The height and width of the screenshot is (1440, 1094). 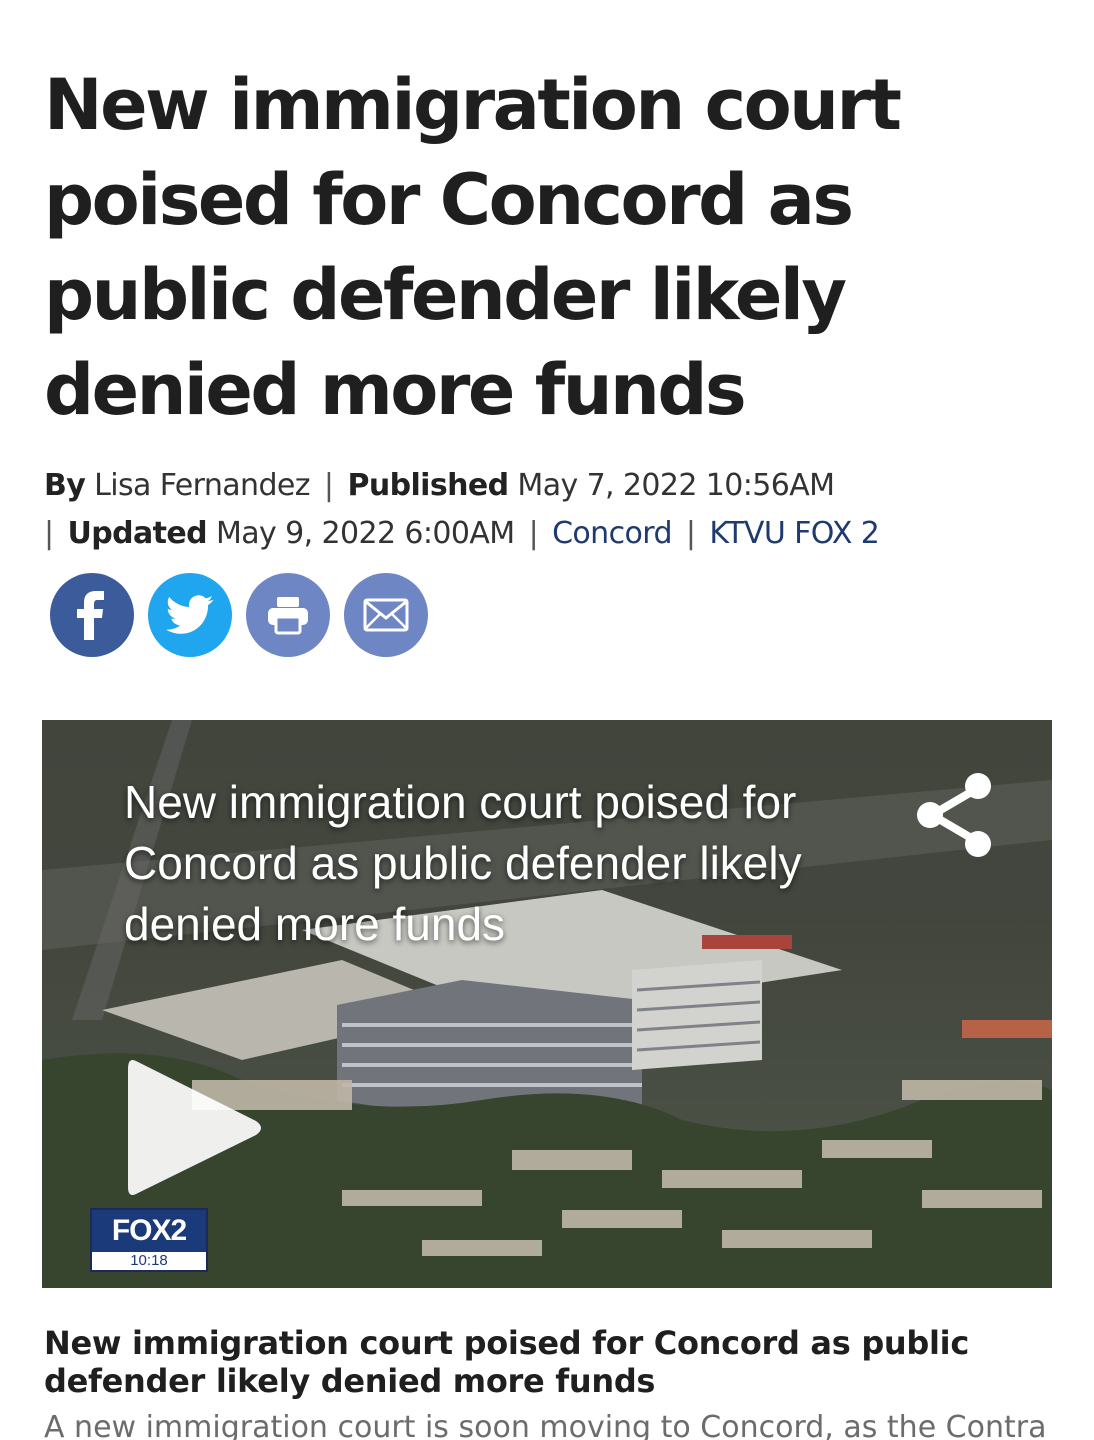 What do you see at coordinates (202, 485) in the screenshot?
I see `author-name: Lisa Fernandez` at bounding box center [202, 485].